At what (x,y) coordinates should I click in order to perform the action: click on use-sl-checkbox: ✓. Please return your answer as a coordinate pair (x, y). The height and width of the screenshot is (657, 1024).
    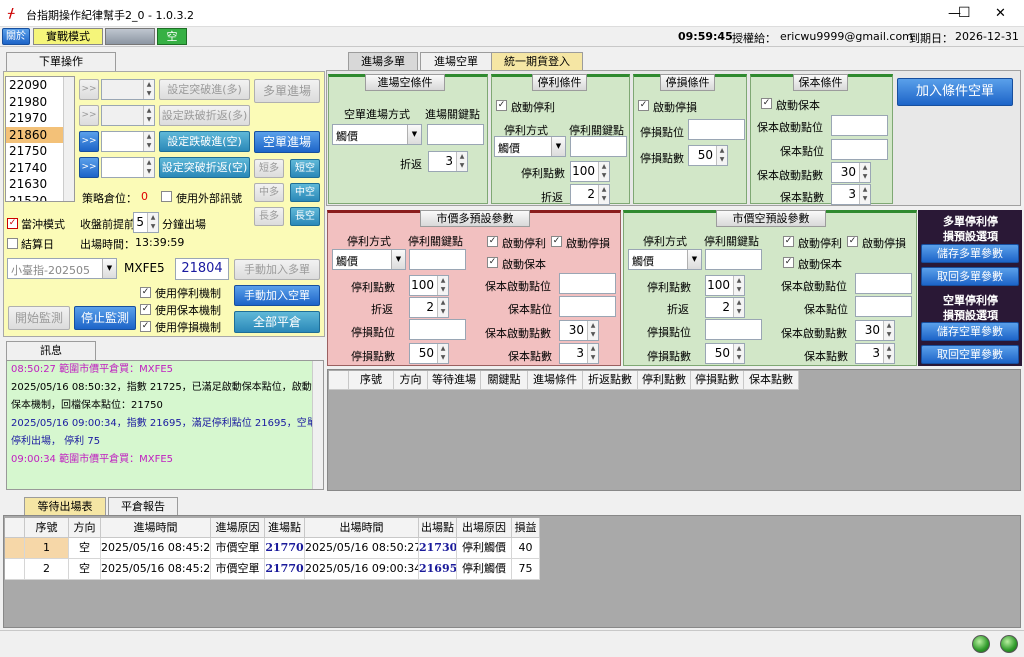
    Looking at the image, I should click on (145, 326).